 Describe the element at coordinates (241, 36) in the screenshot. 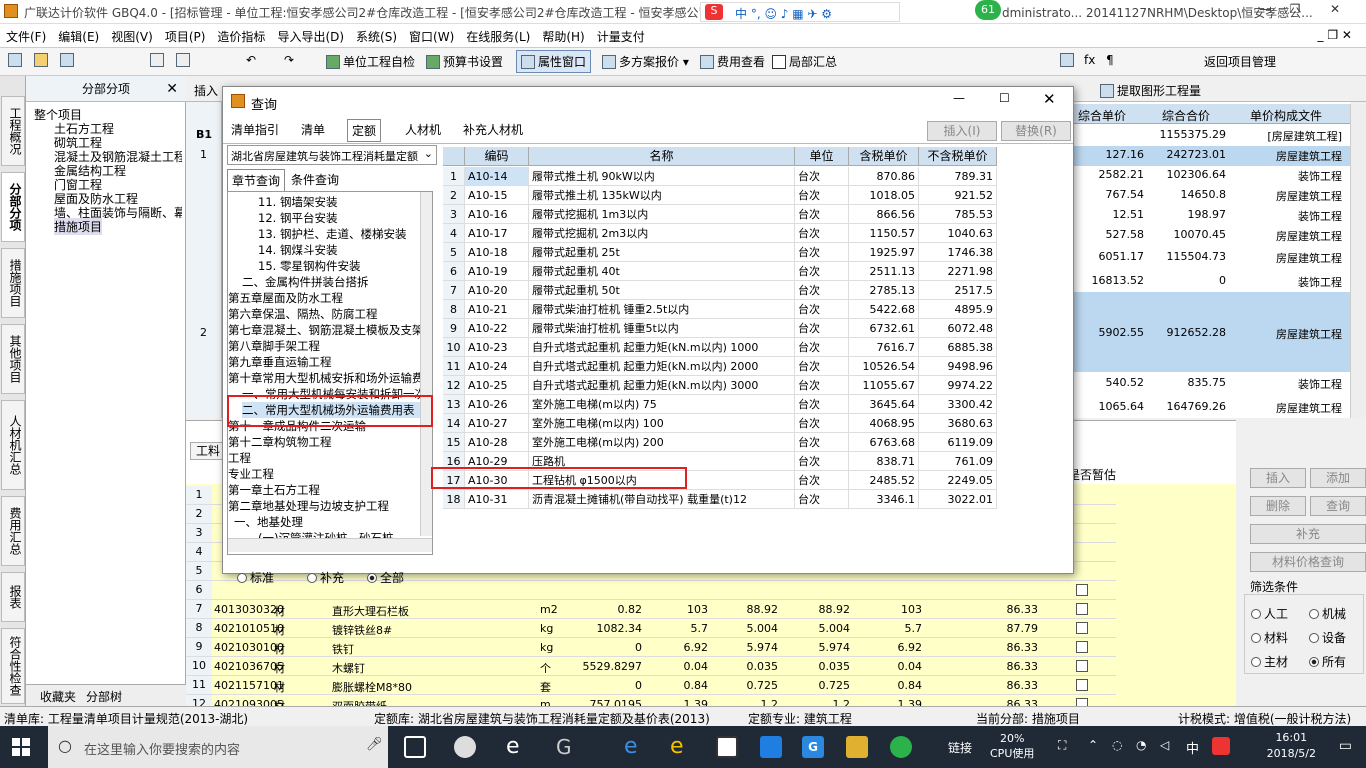

I see `menu-cost-index: 造价指标` at that location.